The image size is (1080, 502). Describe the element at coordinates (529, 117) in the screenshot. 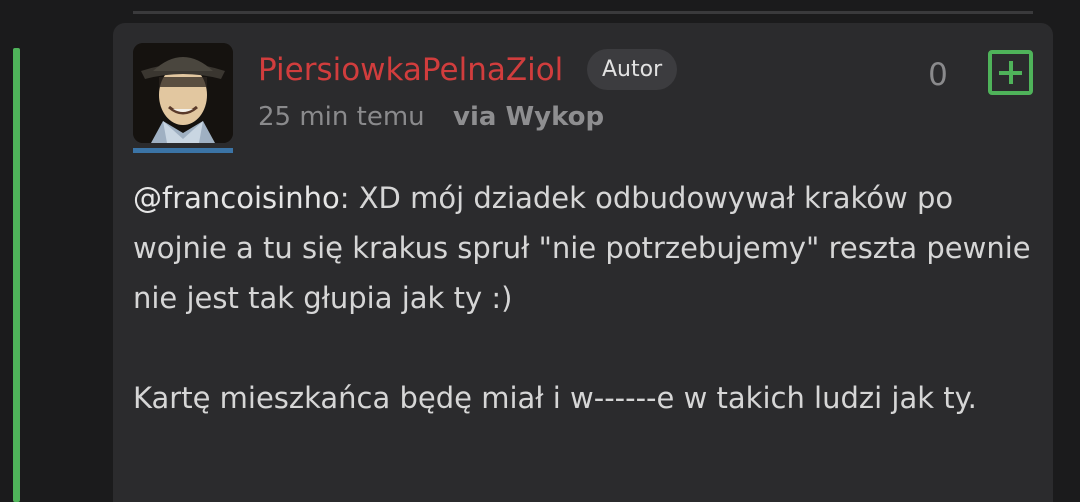

I see `comment-source: via Wykop` at that location.